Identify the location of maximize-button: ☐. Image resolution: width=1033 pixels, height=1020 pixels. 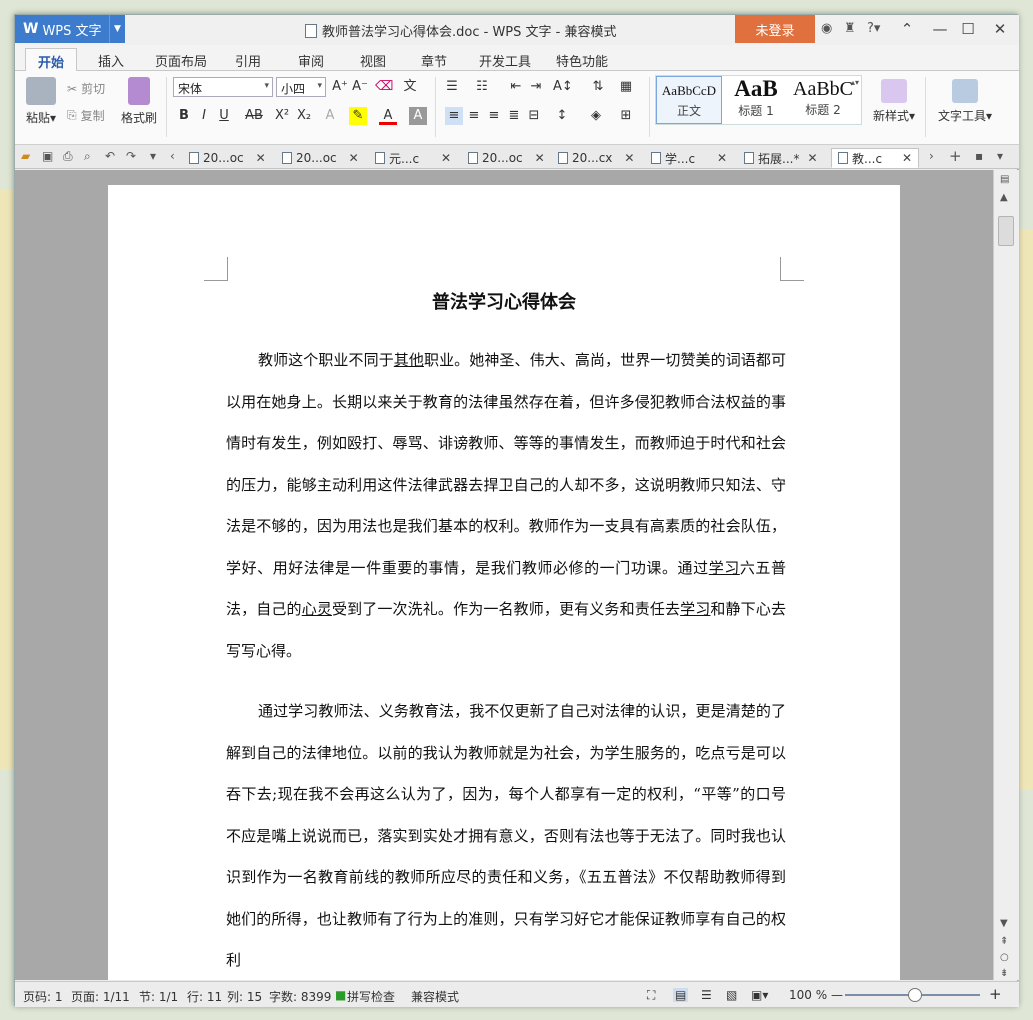
(968, 29).